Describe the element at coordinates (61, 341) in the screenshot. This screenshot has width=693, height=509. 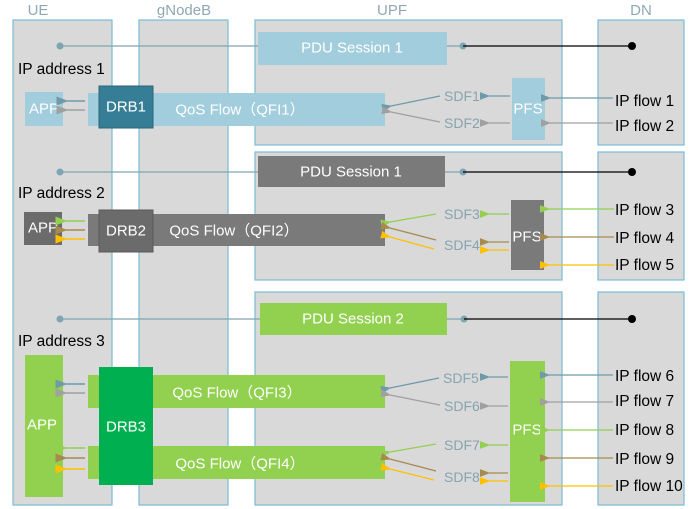
I see `ip-address-label: IP address 3` at that location.